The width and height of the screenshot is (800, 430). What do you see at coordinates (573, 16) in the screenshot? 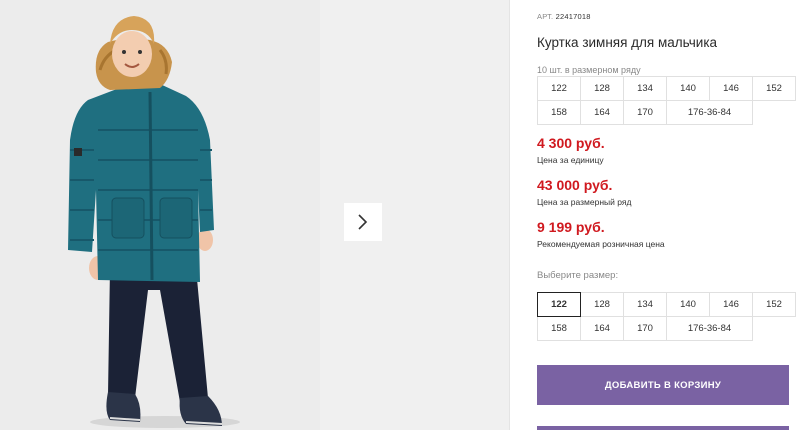
I see `article-value: 22417018` at bounding box center [573, 16].